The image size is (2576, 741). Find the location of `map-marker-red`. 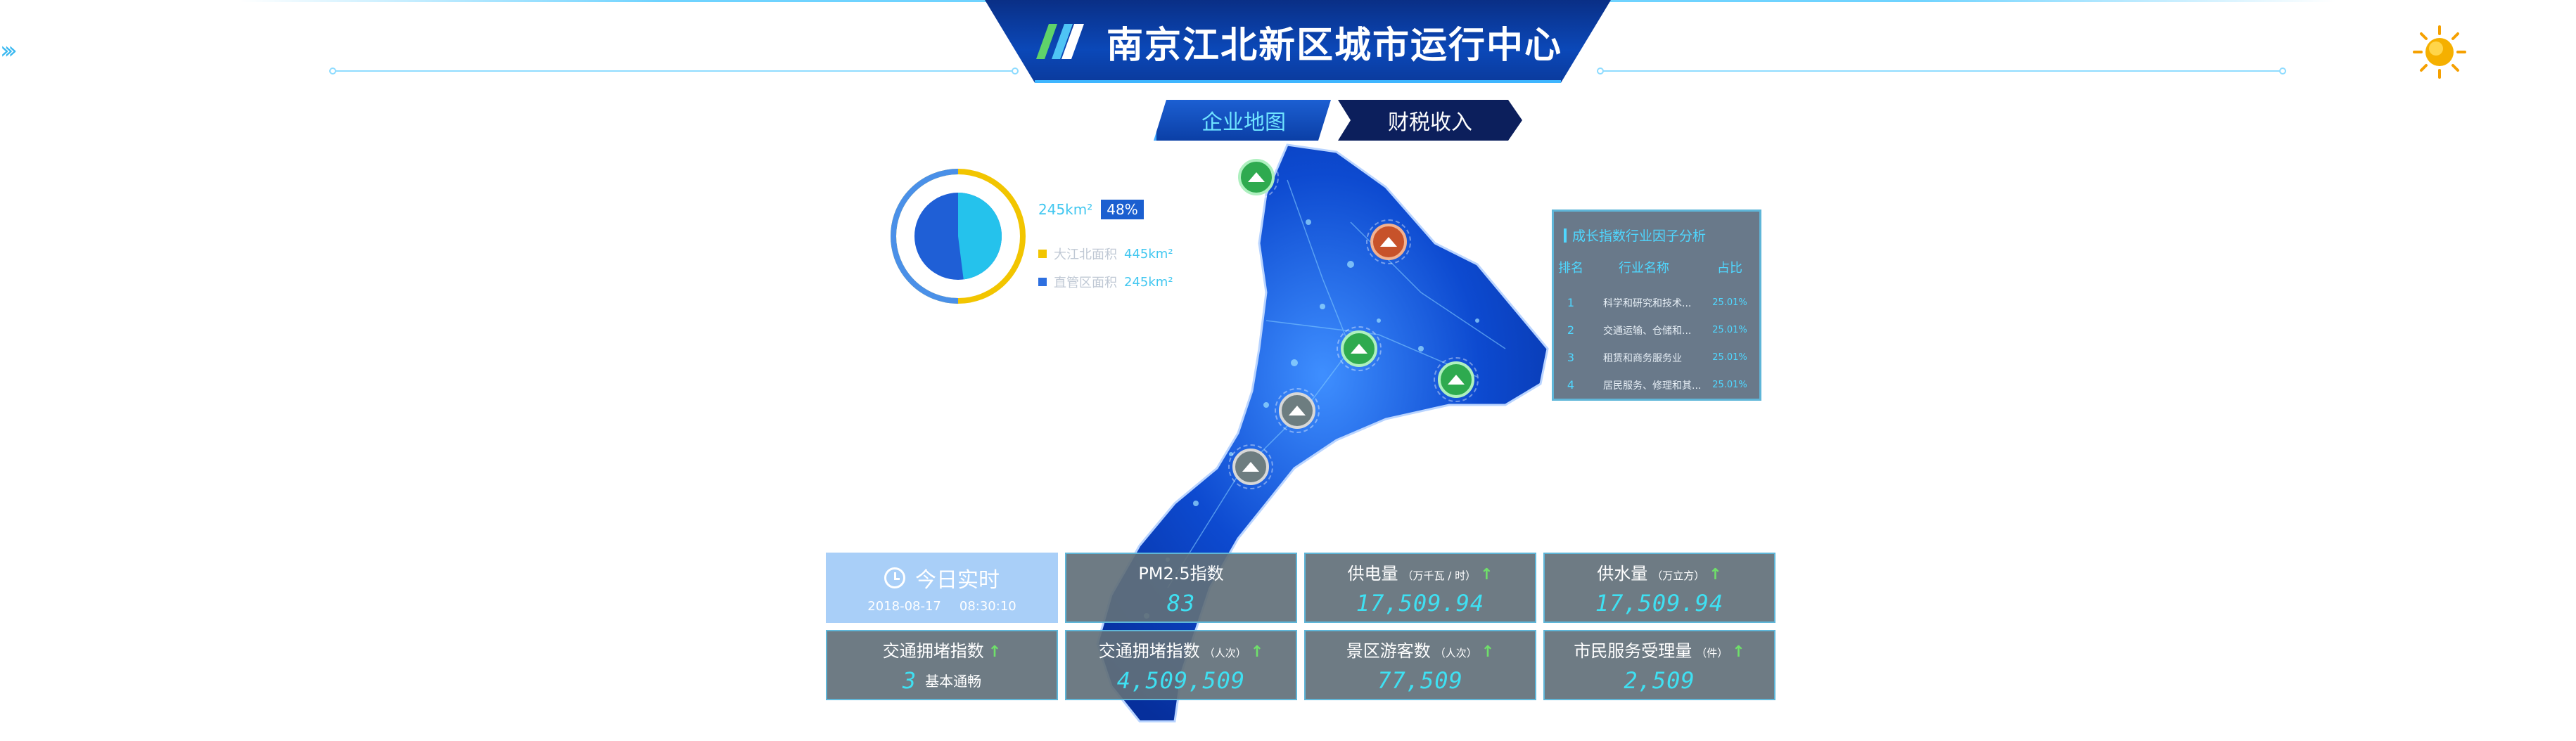

map-marker-red is located at coordinates (1388, 241).